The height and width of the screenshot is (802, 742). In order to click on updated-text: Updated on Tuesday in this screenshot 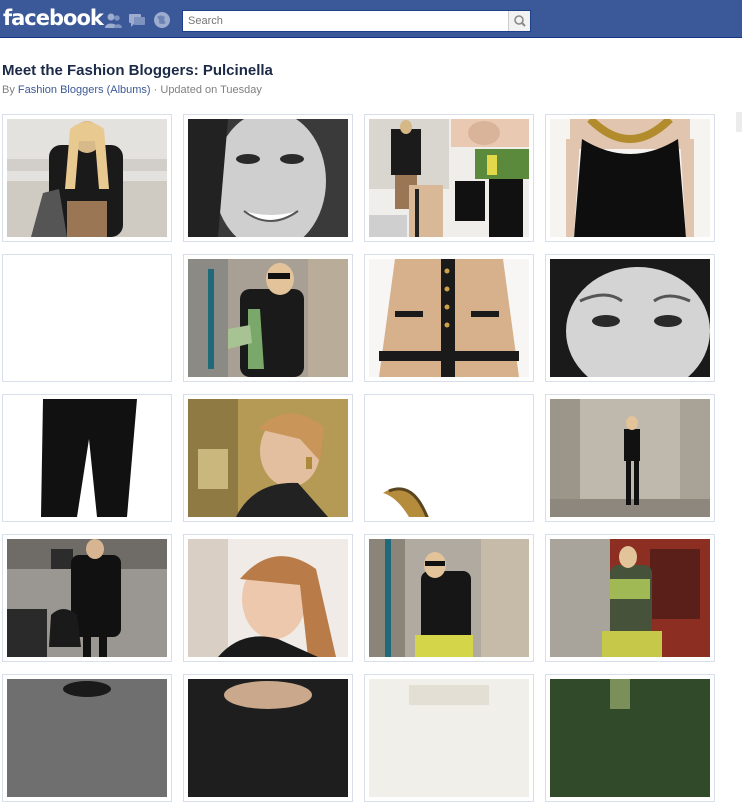, I will do `click(211, 90)`.